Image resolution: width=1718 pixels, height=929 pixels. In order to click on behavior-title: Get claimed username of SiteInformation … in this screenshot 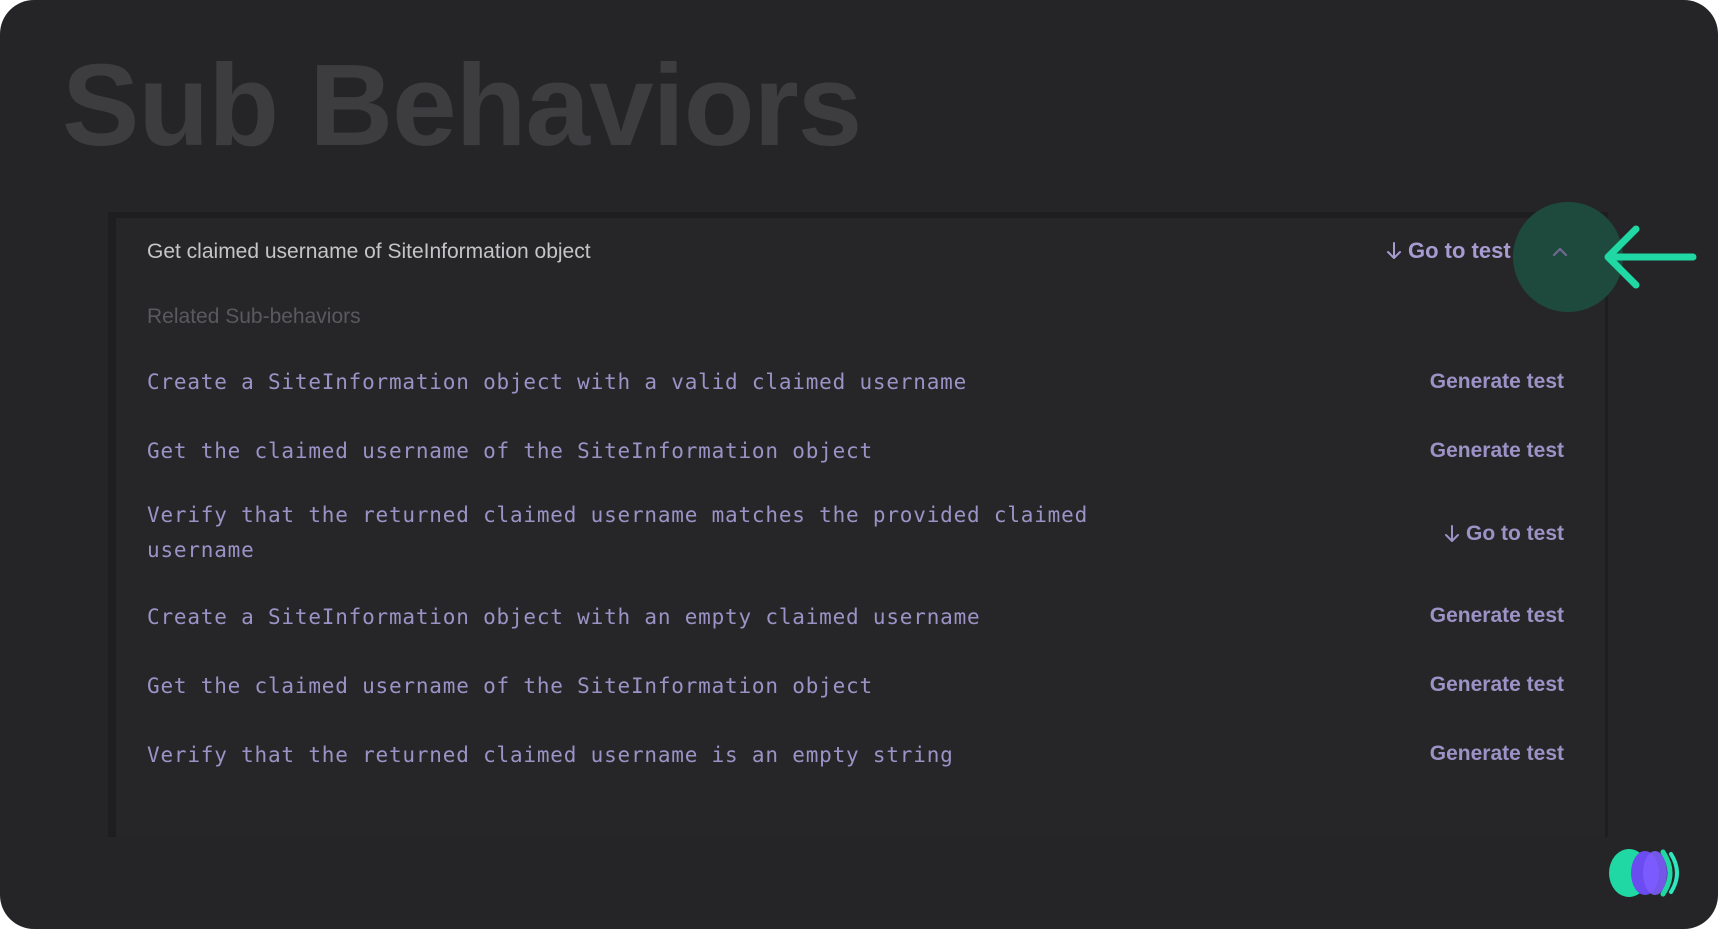, I will do `click(369, 251)`.